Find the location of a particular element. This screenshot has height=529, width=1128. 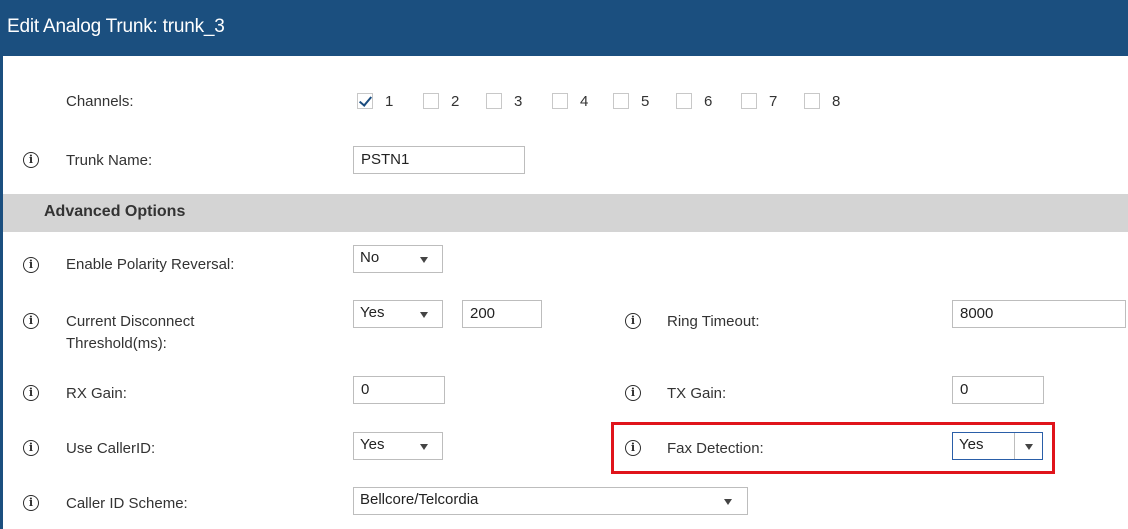

dropdown-separator is located at coordinates (1014, 446).